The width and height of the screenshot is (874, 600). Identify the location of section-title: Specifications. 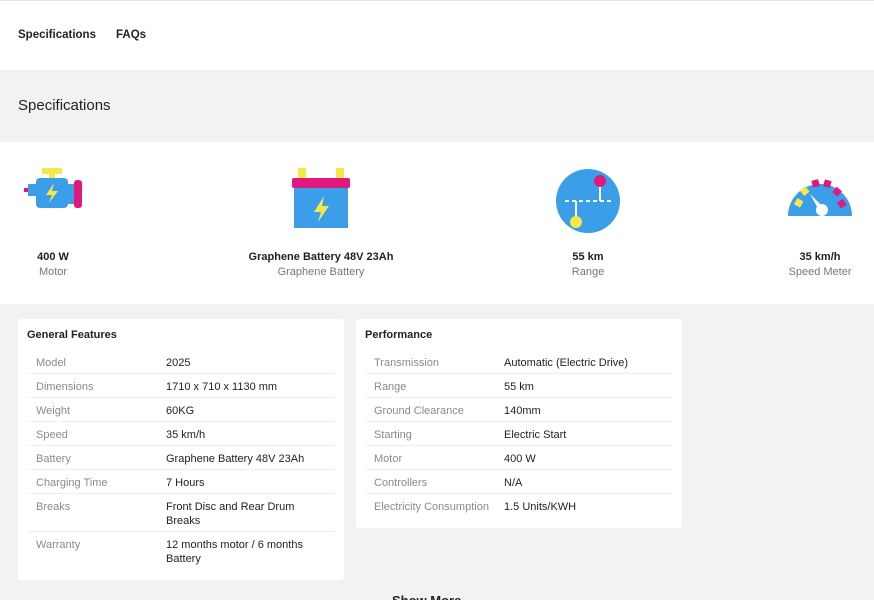
(64, 105).